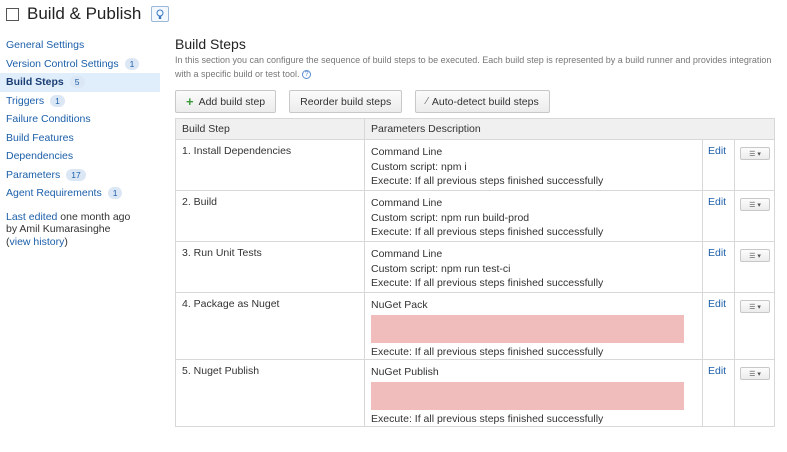  I want to click on column-header-build-step: Build Step, so click(270, 129).